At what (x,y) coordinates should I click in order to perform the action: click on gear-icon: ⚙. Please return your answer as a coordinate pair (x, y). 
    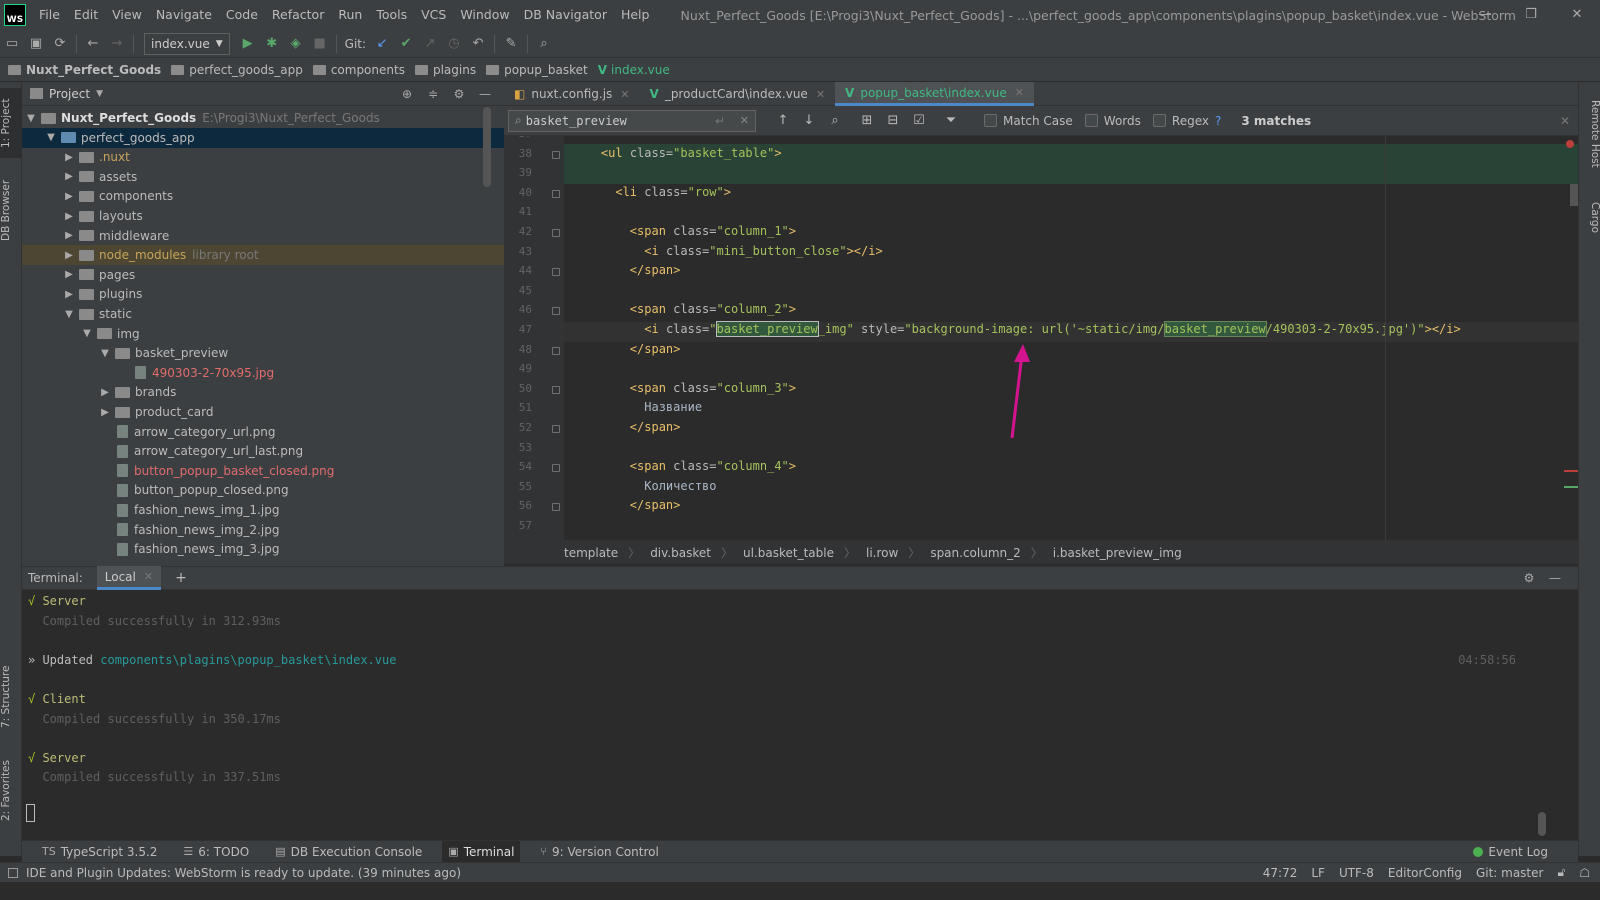
    Looking at the image, I should click on (459, 94).